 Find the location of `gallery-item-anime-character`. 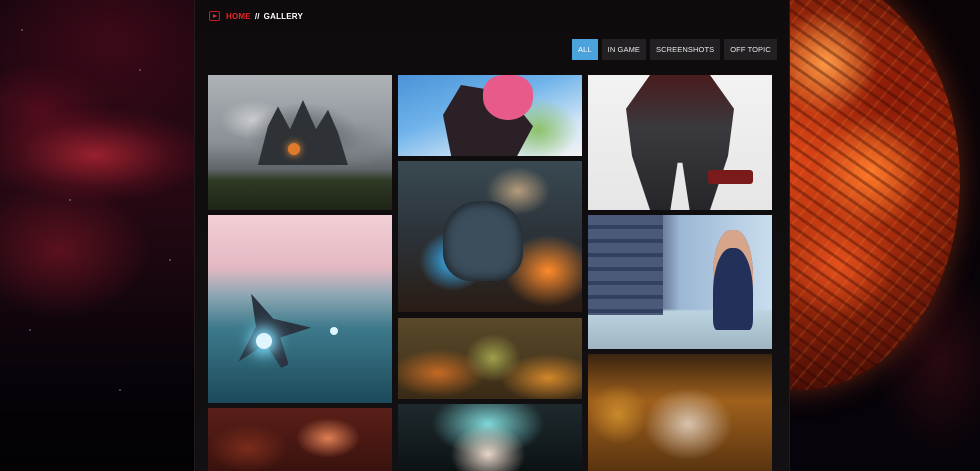

gallery-item-anime-character is located at coordinates (490, 115).